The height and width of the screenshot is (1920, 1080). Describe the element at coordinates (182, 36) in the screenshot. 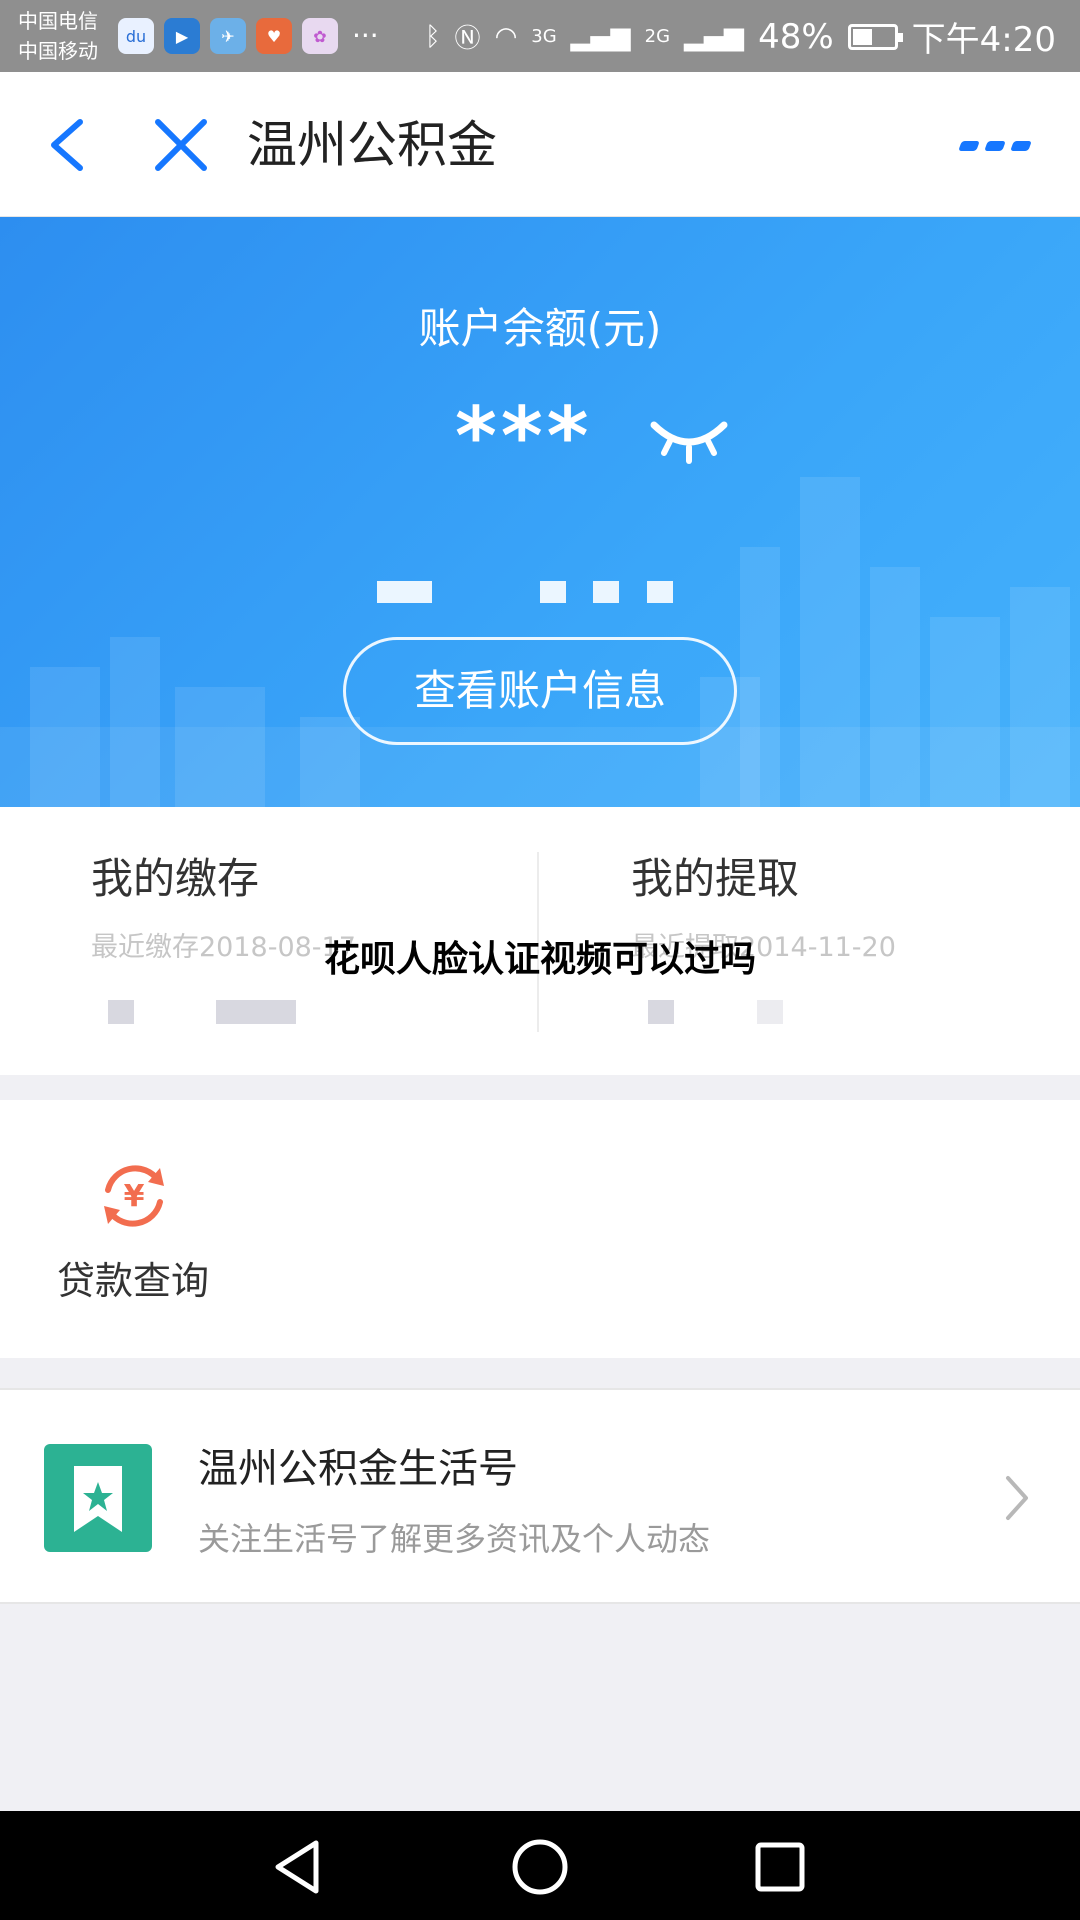

I see `video-app-icon: ▶` at that location.